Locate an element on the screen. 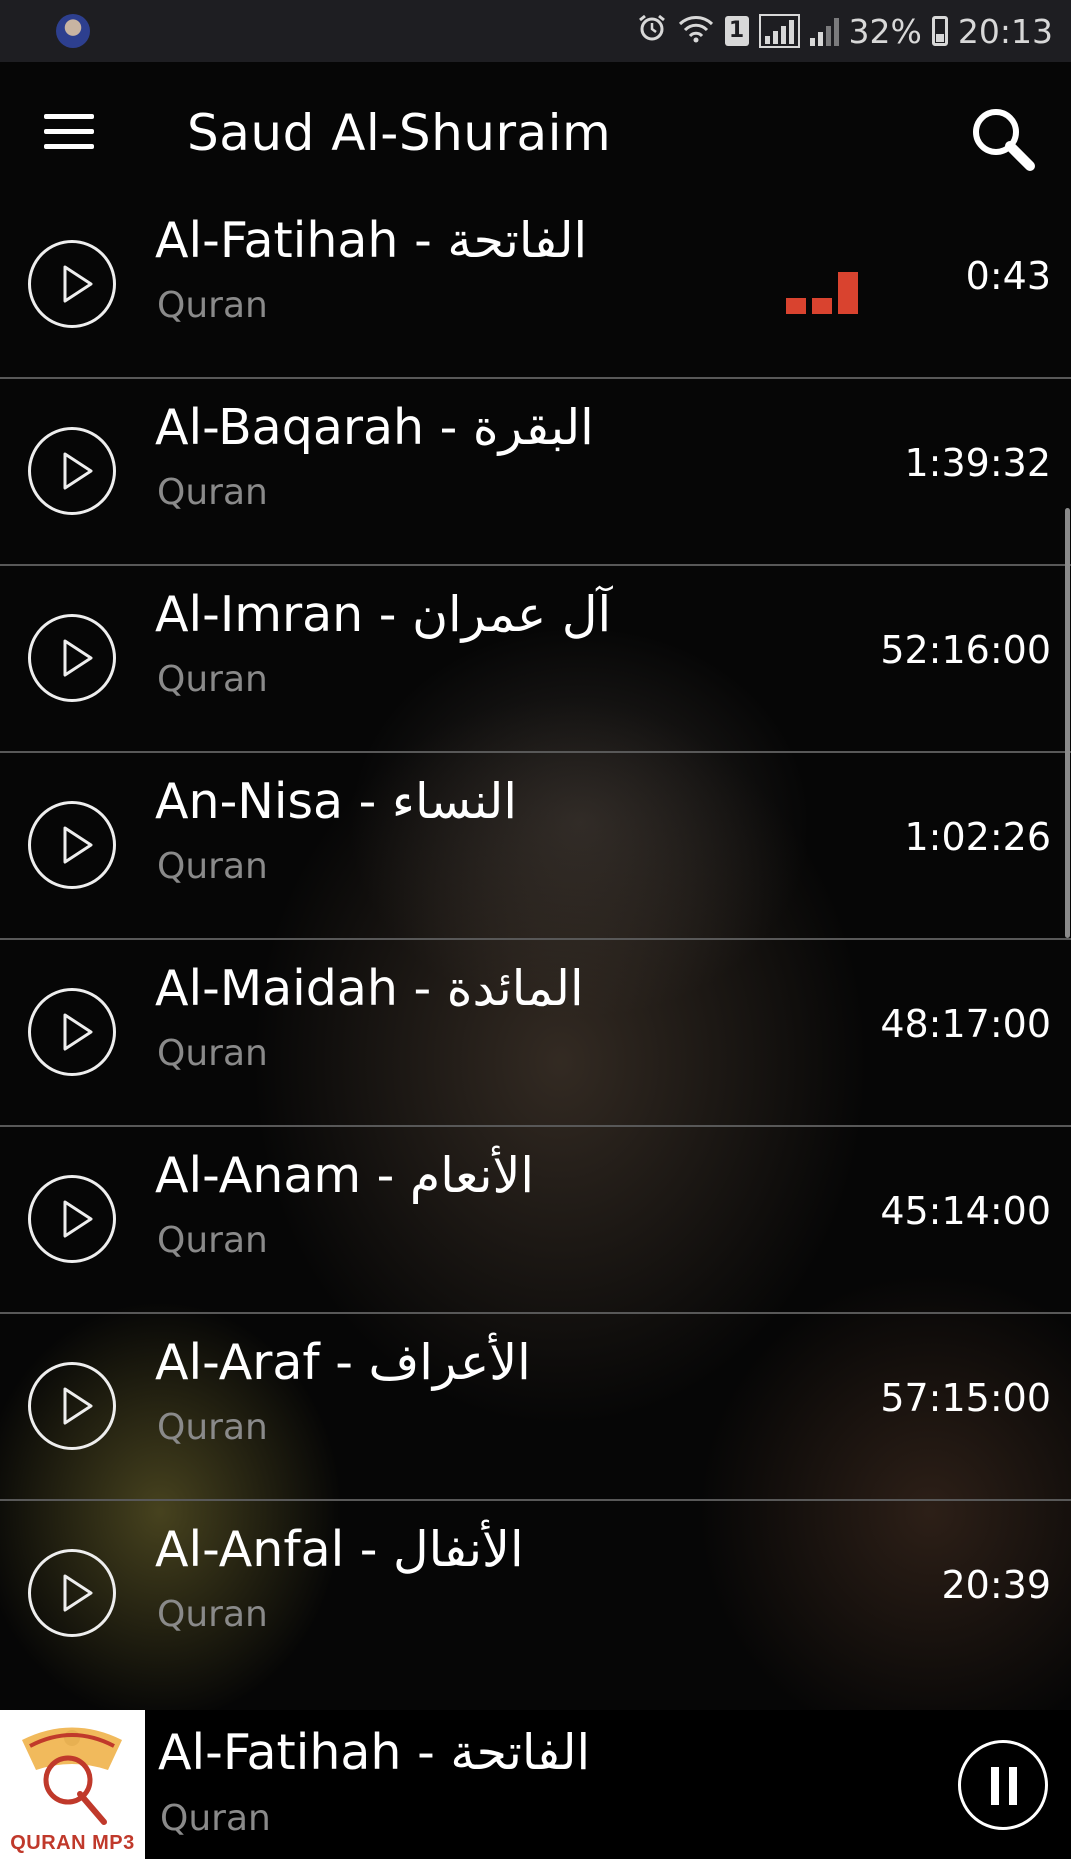 This screenshot has height=1859, width=1071. track-title: Al-Imran - آل عمران is located at coordinates (383, 614).